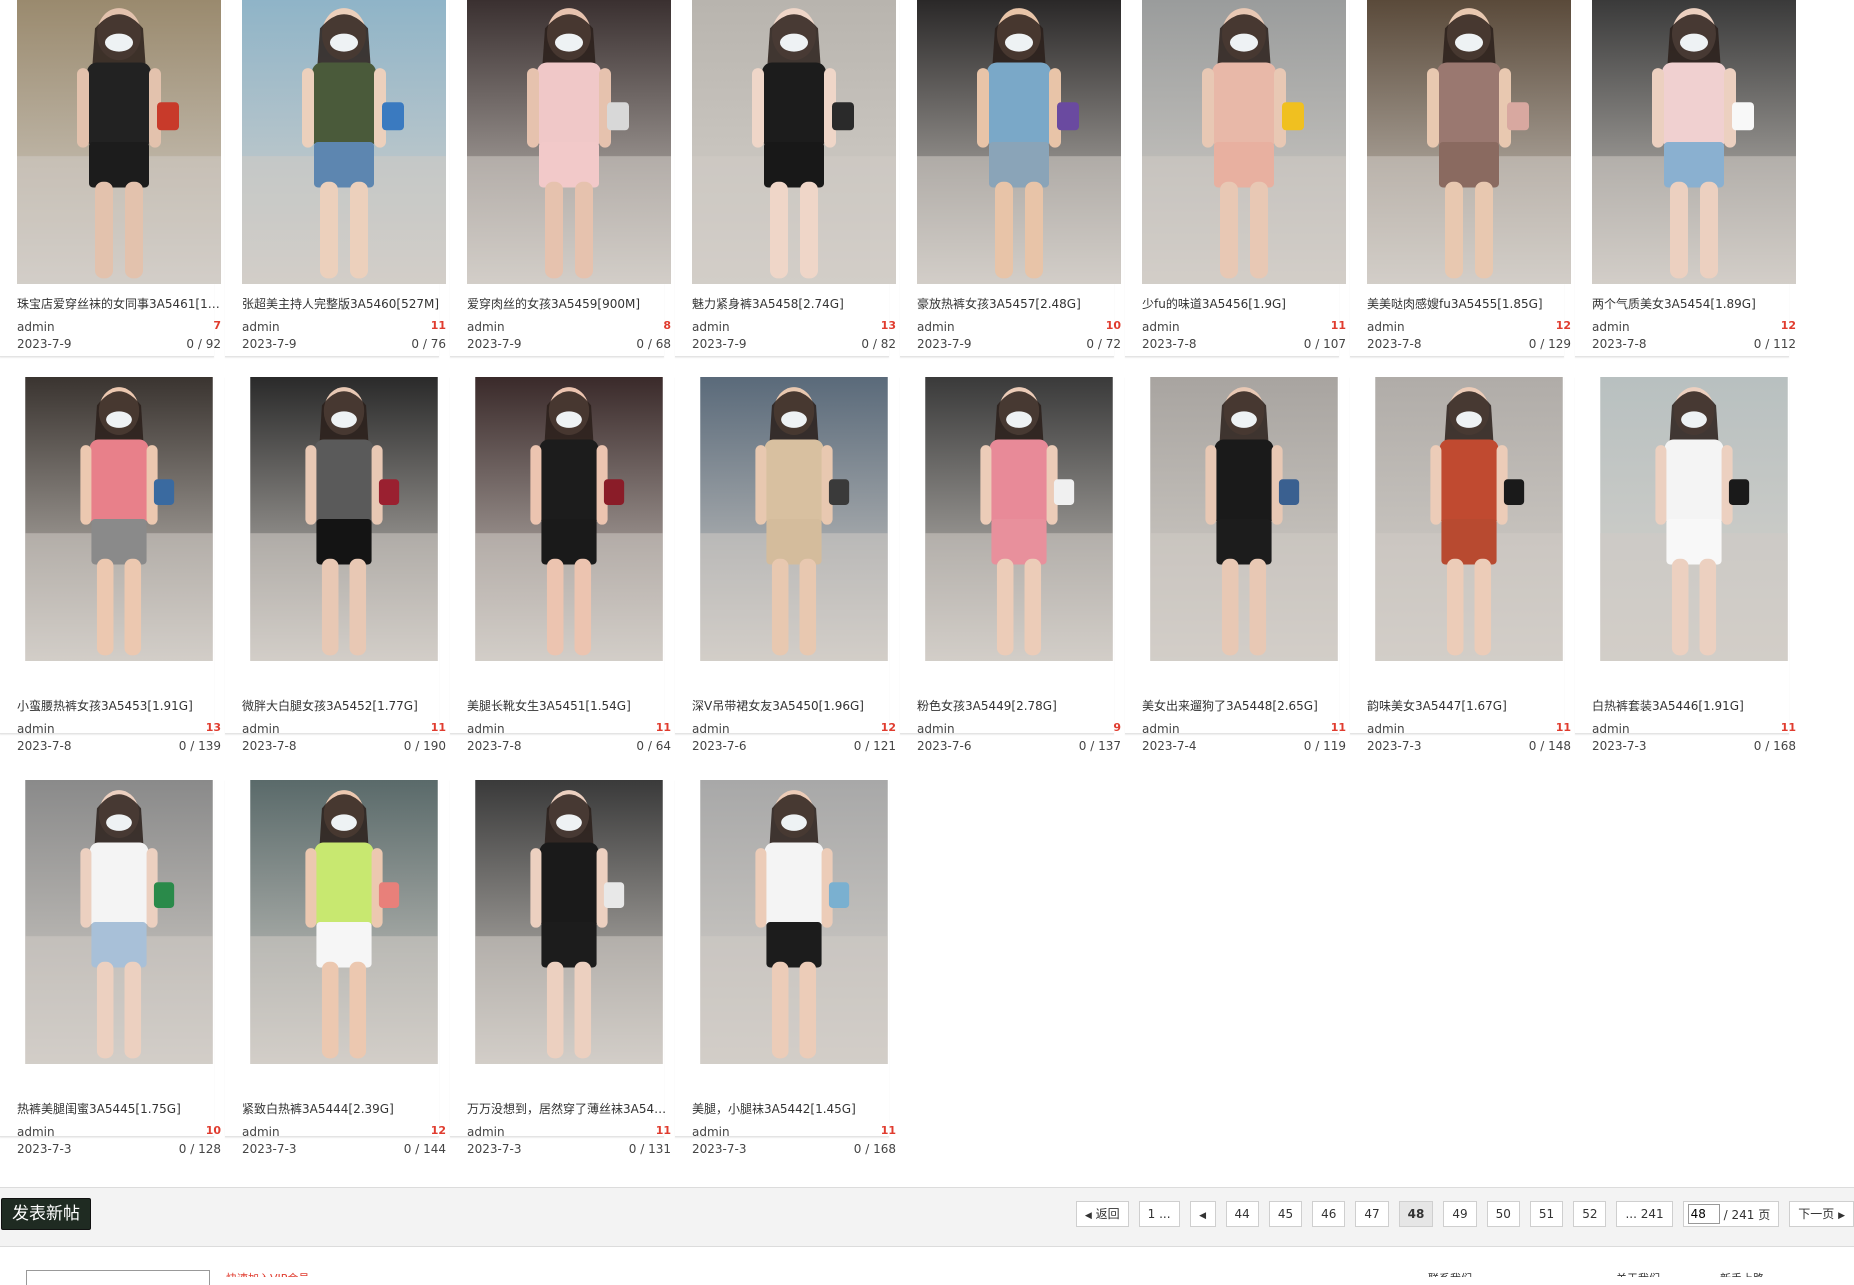 Image resolution: width=1854 pixels, height=1285 pixels. Describe the element at coordinates (217, 325) in the screenshot. I see `reply-count: 7` at that location.